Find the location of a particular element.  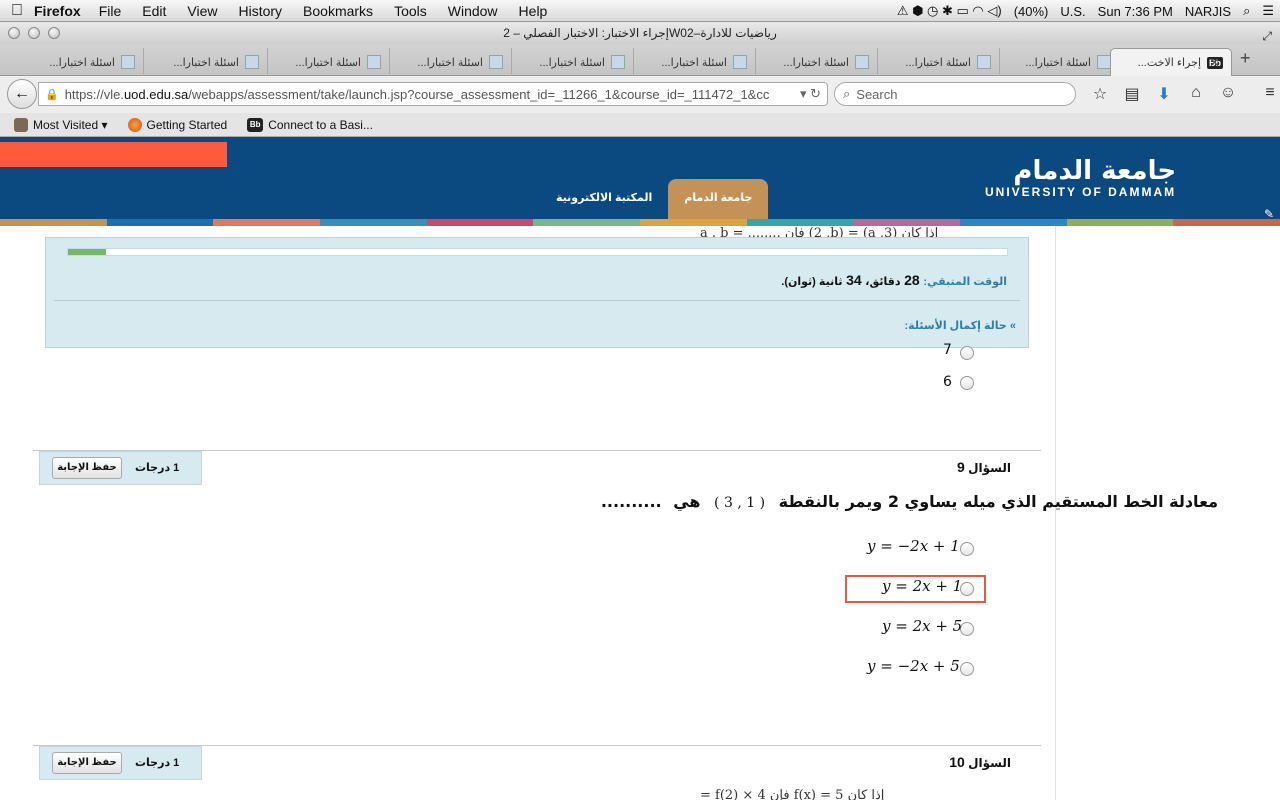

decorative-color-bar is located at coordinates (640, 222).